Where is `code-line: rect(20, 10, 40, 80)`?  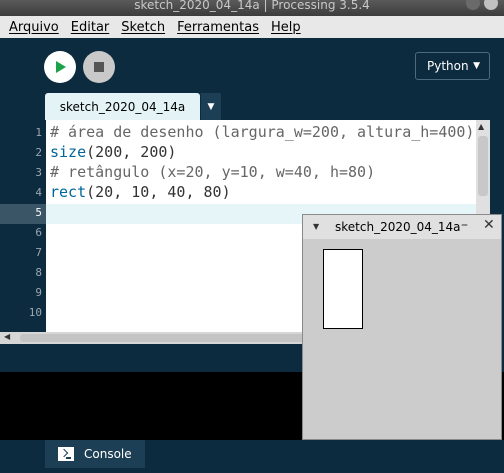 code-line: rect(20, 10, 40, 80) is located at coordinates (140, 192).